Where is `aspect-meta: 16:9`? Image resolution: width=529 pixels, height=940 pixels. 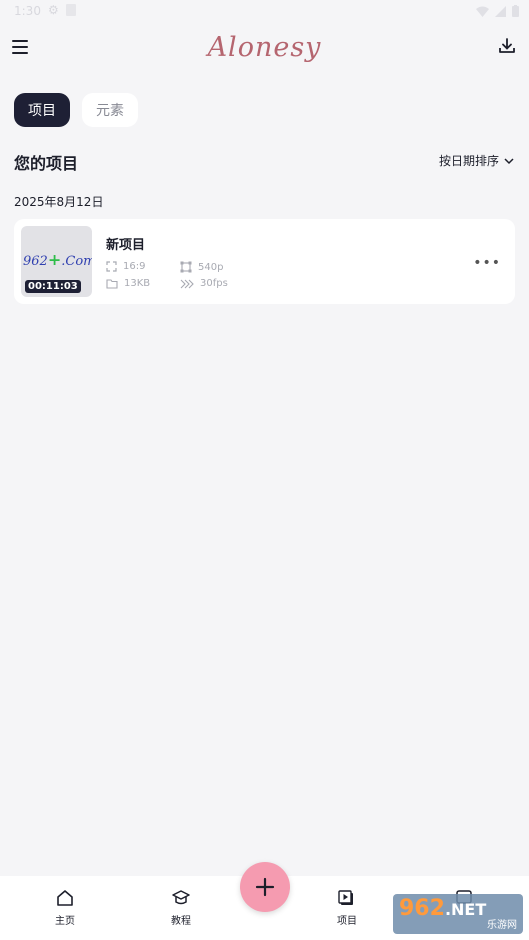
aspect-meta: 16:9 is located at coordinates (125, 266).